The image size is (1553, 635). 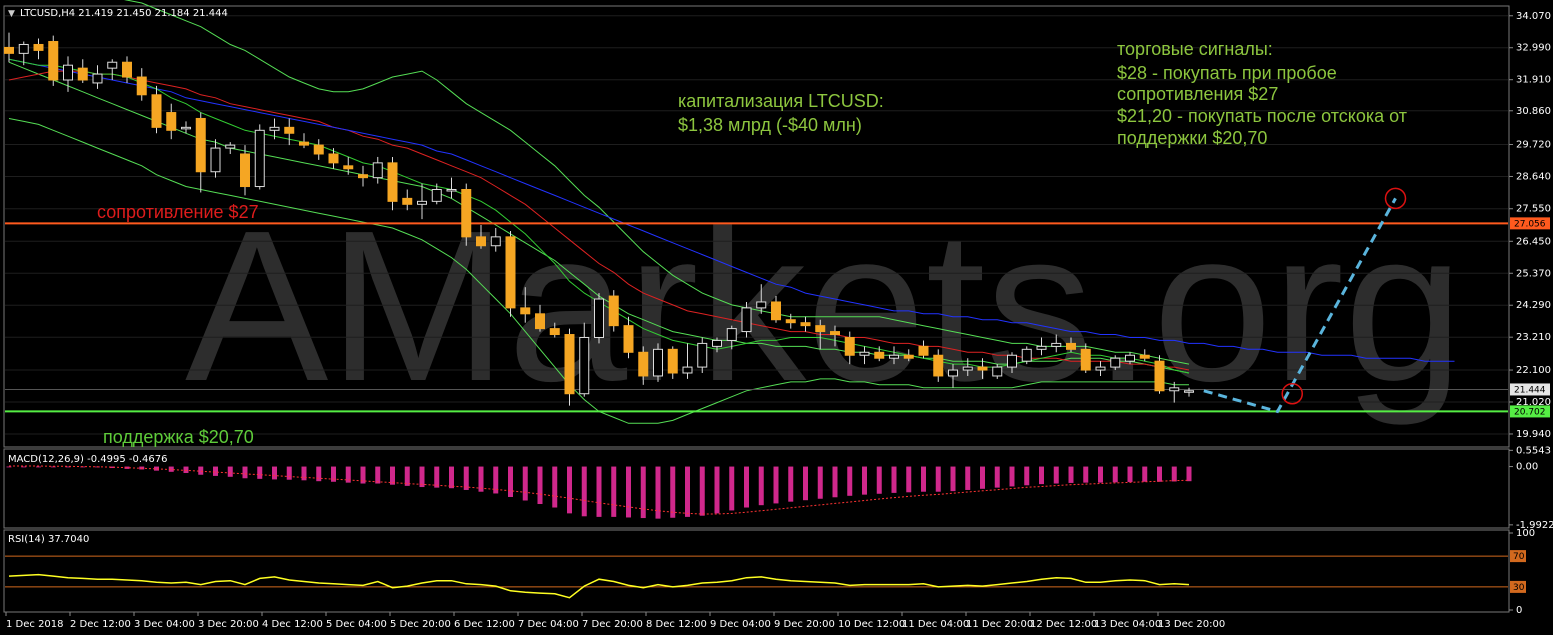 What do you see at coordinates (1063, 624) in the screenshot?
I see `time-tick-label: 12 Dec 12:00` at bounding box center [1063, 624].